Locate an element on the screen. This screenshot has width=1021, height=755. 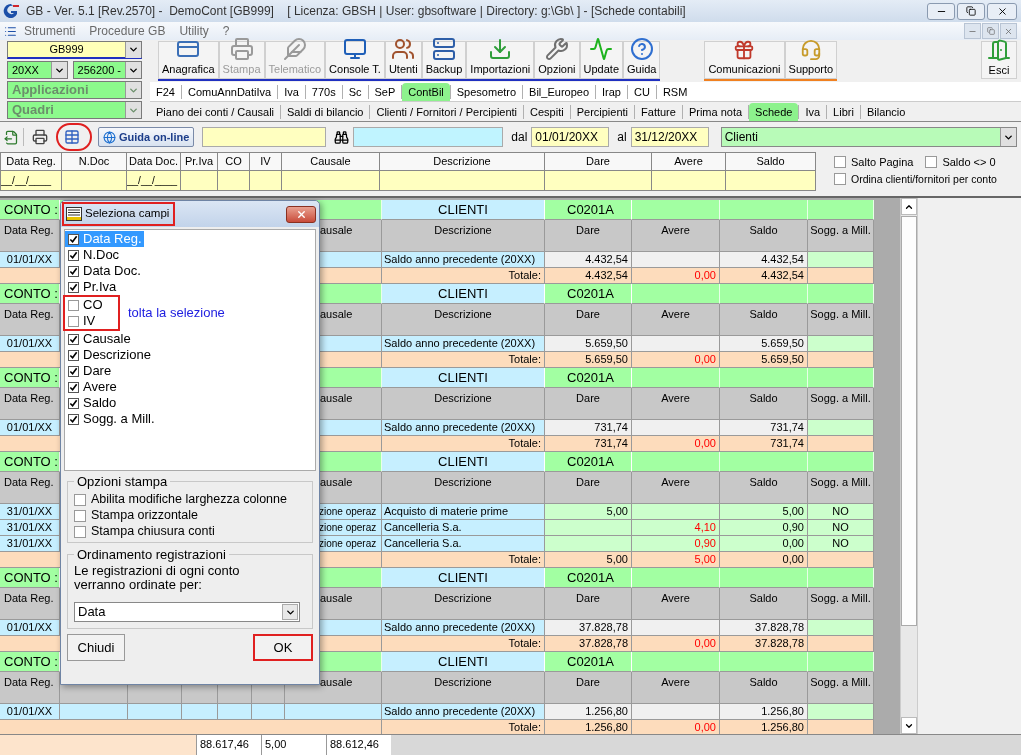
module-tab: Sc is located at coordinates (355, 92).